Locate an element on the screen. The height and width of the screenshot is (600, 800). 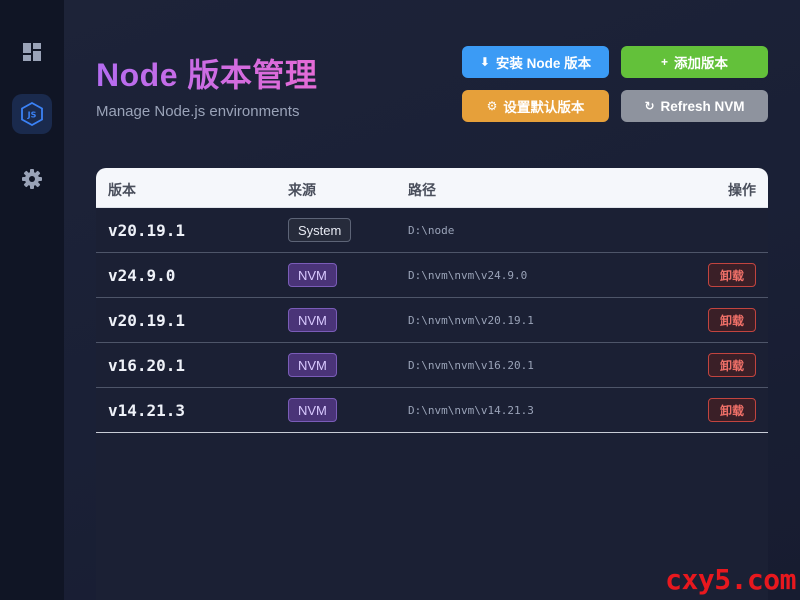
table-row: v20.19.1 NVM D:\nvm\nvm\v20.19.1 卸载 is located at coordinates (432, 320).